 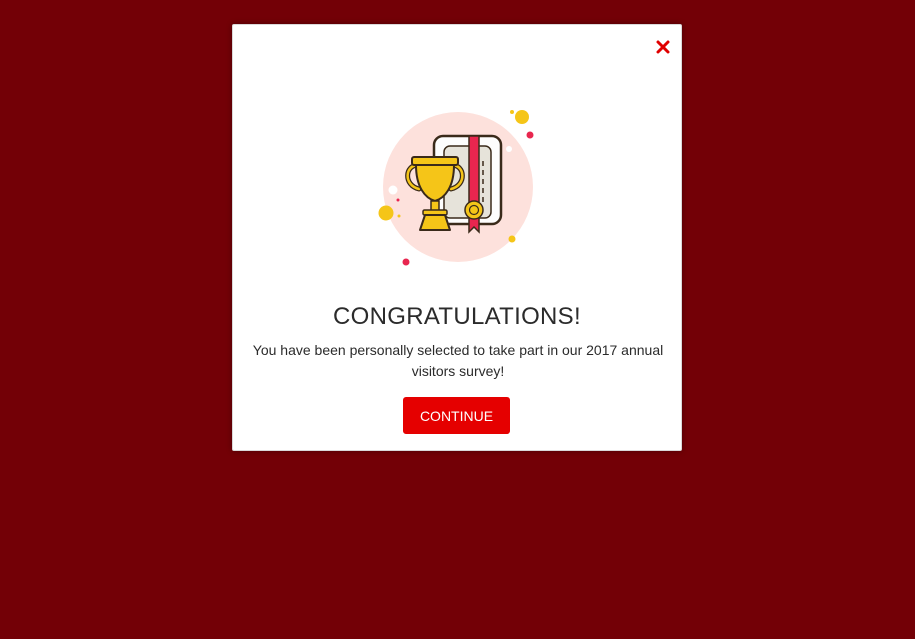 I want to click on modal-title: CONGRATULATIONS!, so click(x=457, y=316).